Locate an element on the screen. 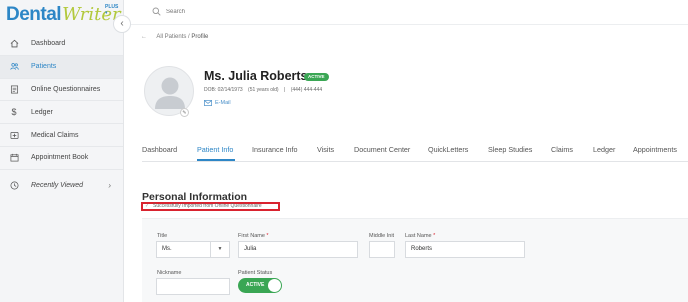 This screenshot has width=688, height=302. tab-document-center: Document Center is located at coordinates (382, 149).